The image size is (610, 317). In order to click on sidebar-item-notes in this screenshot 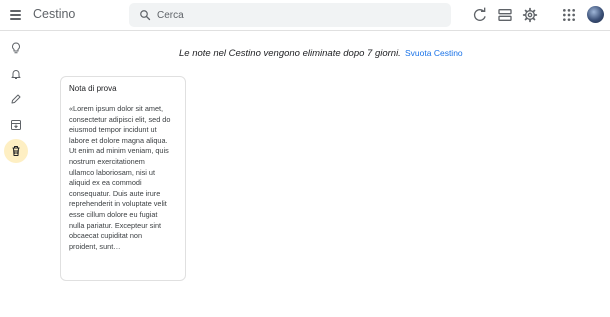, I will do `click(16, 48)`.